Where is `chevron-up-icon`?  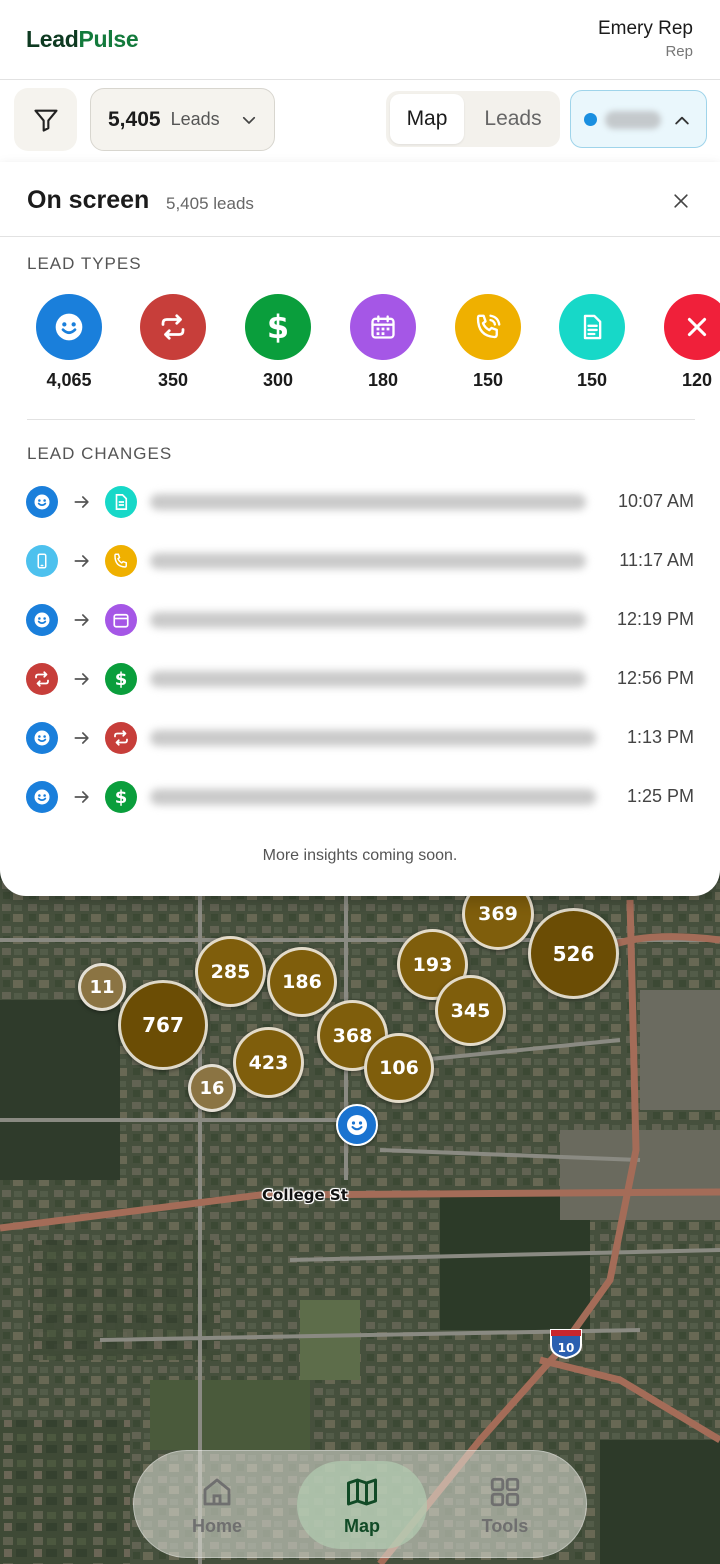 chevron-up-icon is located at coordinates (682, 120).